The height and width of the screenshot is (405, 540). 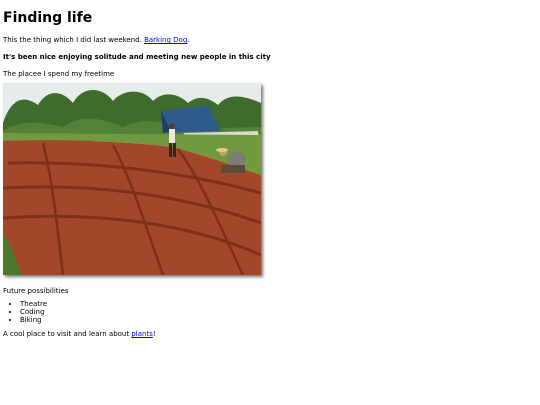 I want to click on plants-link: plants, so click(x=142, y=334).